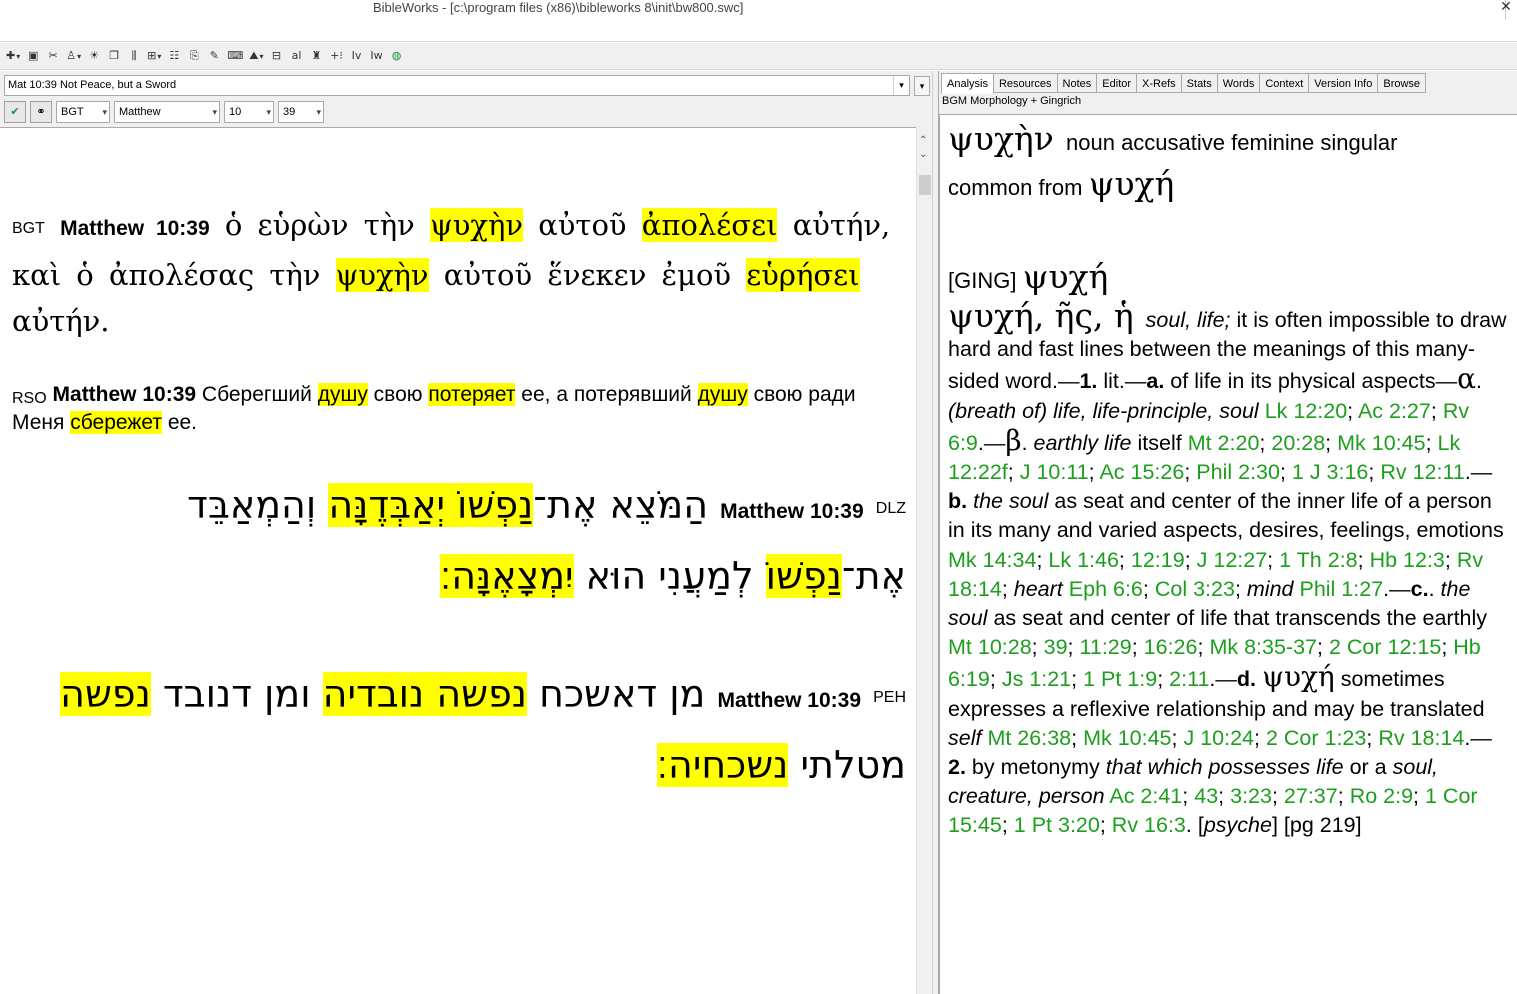  What do you see at coordinates (214, 56) in the screenshot?
I see `toolbar-11-icon: ✎` at bounding box center [214, 56].